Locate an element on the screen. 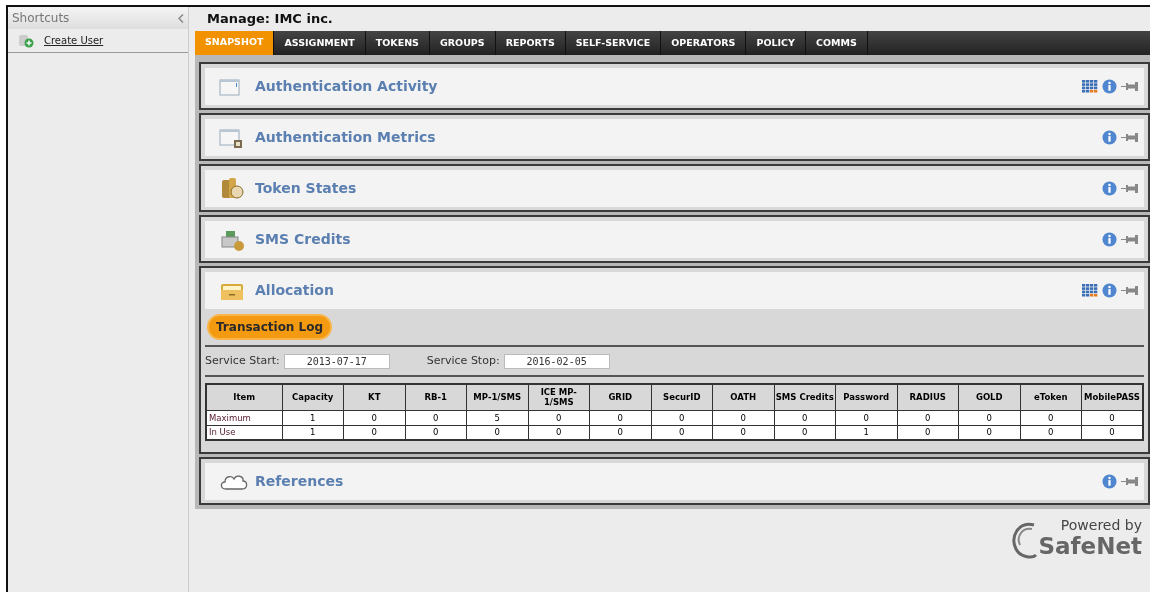  column-header: Password is located at coordinates (866, 397).